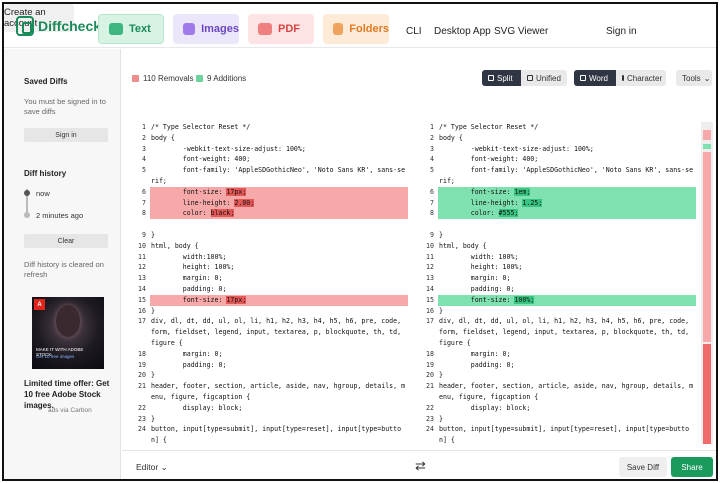 This screenshot has width=720, height=483. I want to click on word-diff-button: Word, so click(595, 78).